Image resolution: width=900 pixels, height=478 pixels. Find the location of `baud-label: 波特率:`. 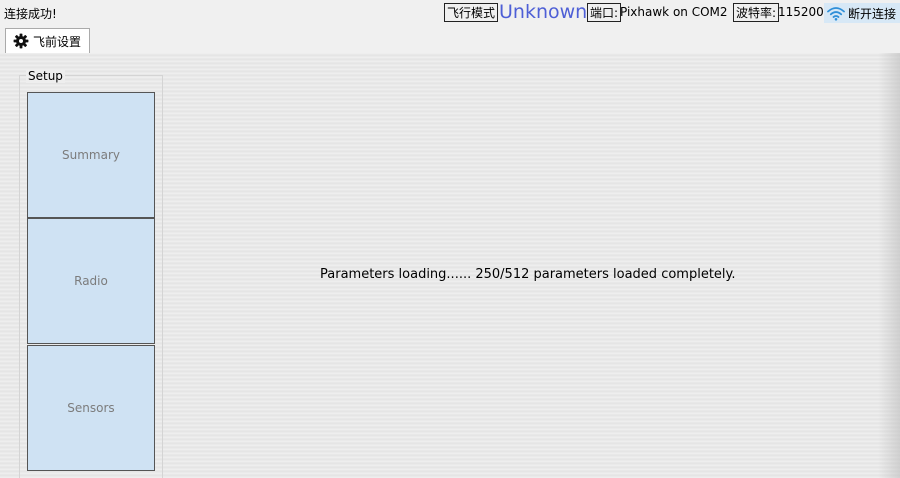

baud-label: 波特率: is located at coordinates (756, 12).